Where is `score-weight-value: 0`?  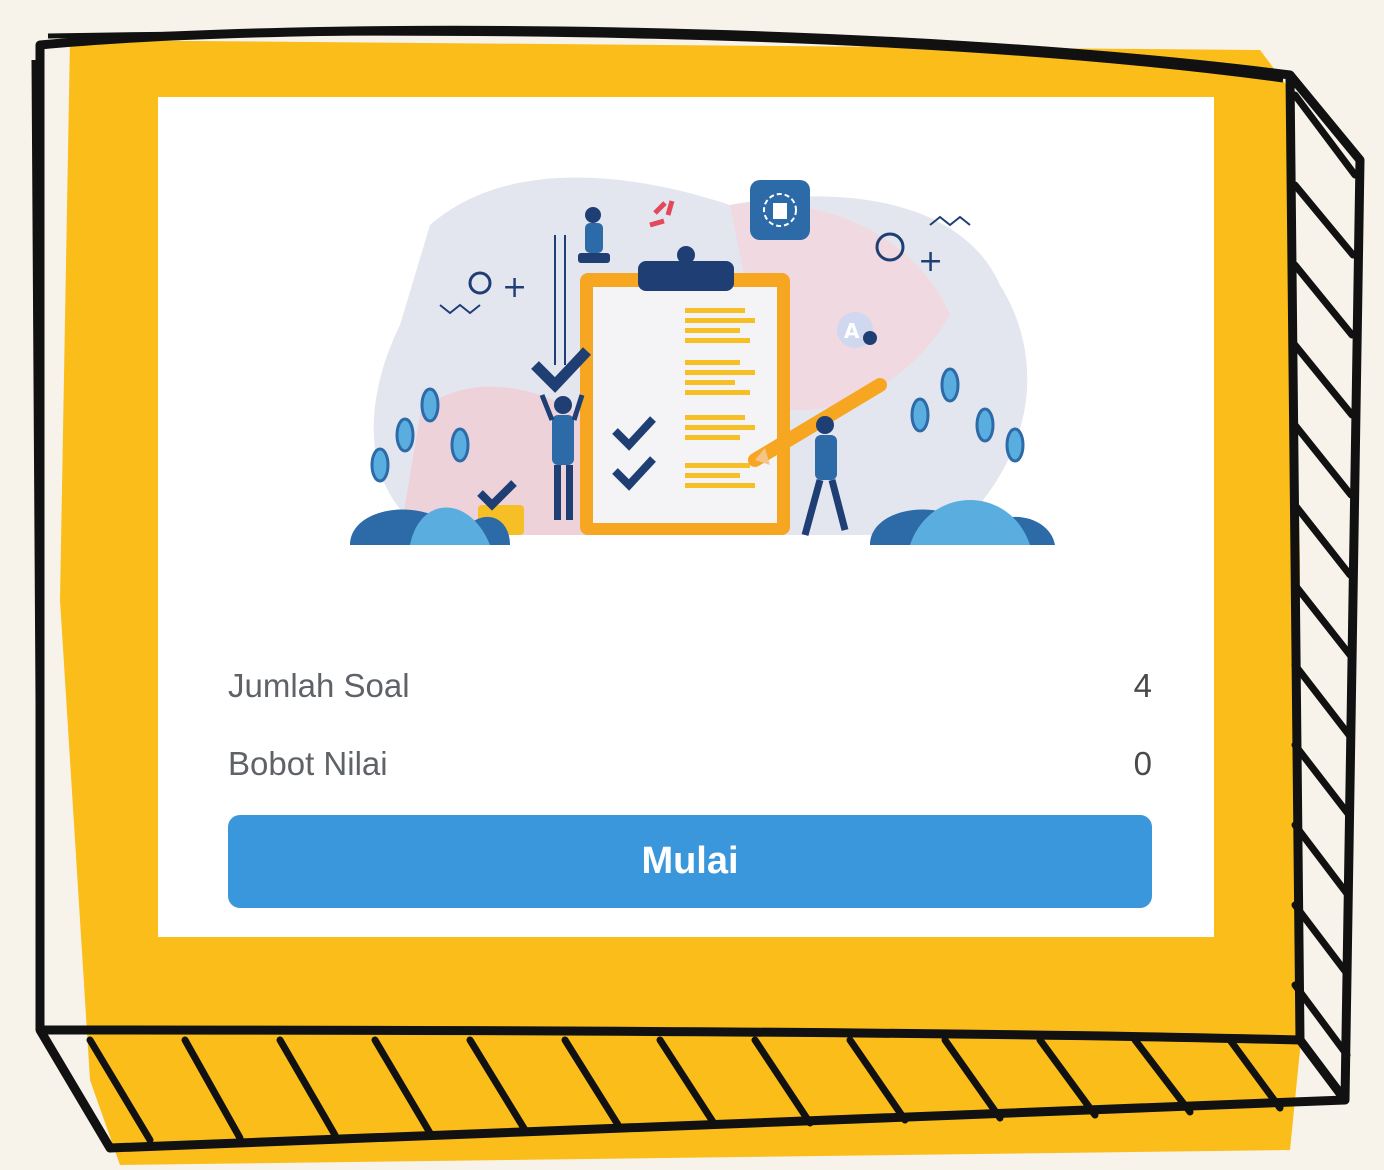
score-weight-value: 0 is located at coordinates (1142, 763).